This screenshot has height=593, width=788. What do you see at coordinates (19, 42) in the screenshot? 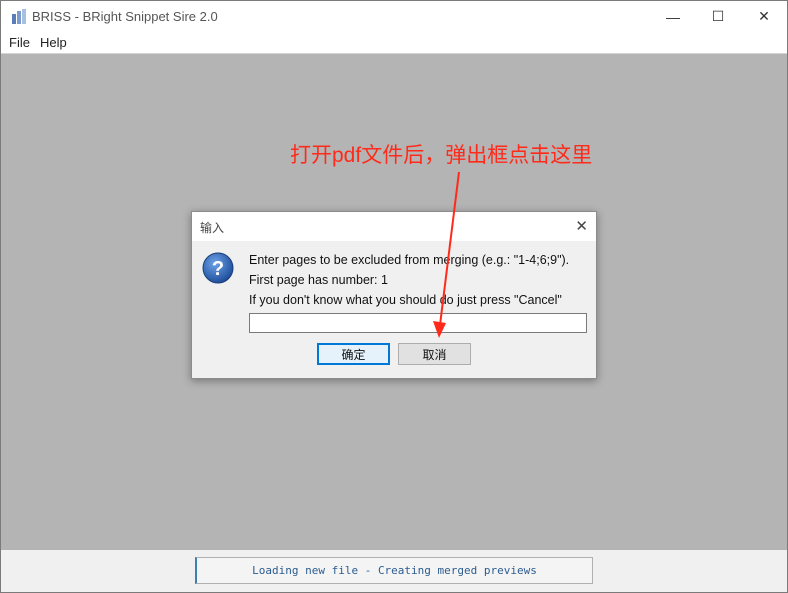
I see `menu-file: File` at bounding box center [19, 42].